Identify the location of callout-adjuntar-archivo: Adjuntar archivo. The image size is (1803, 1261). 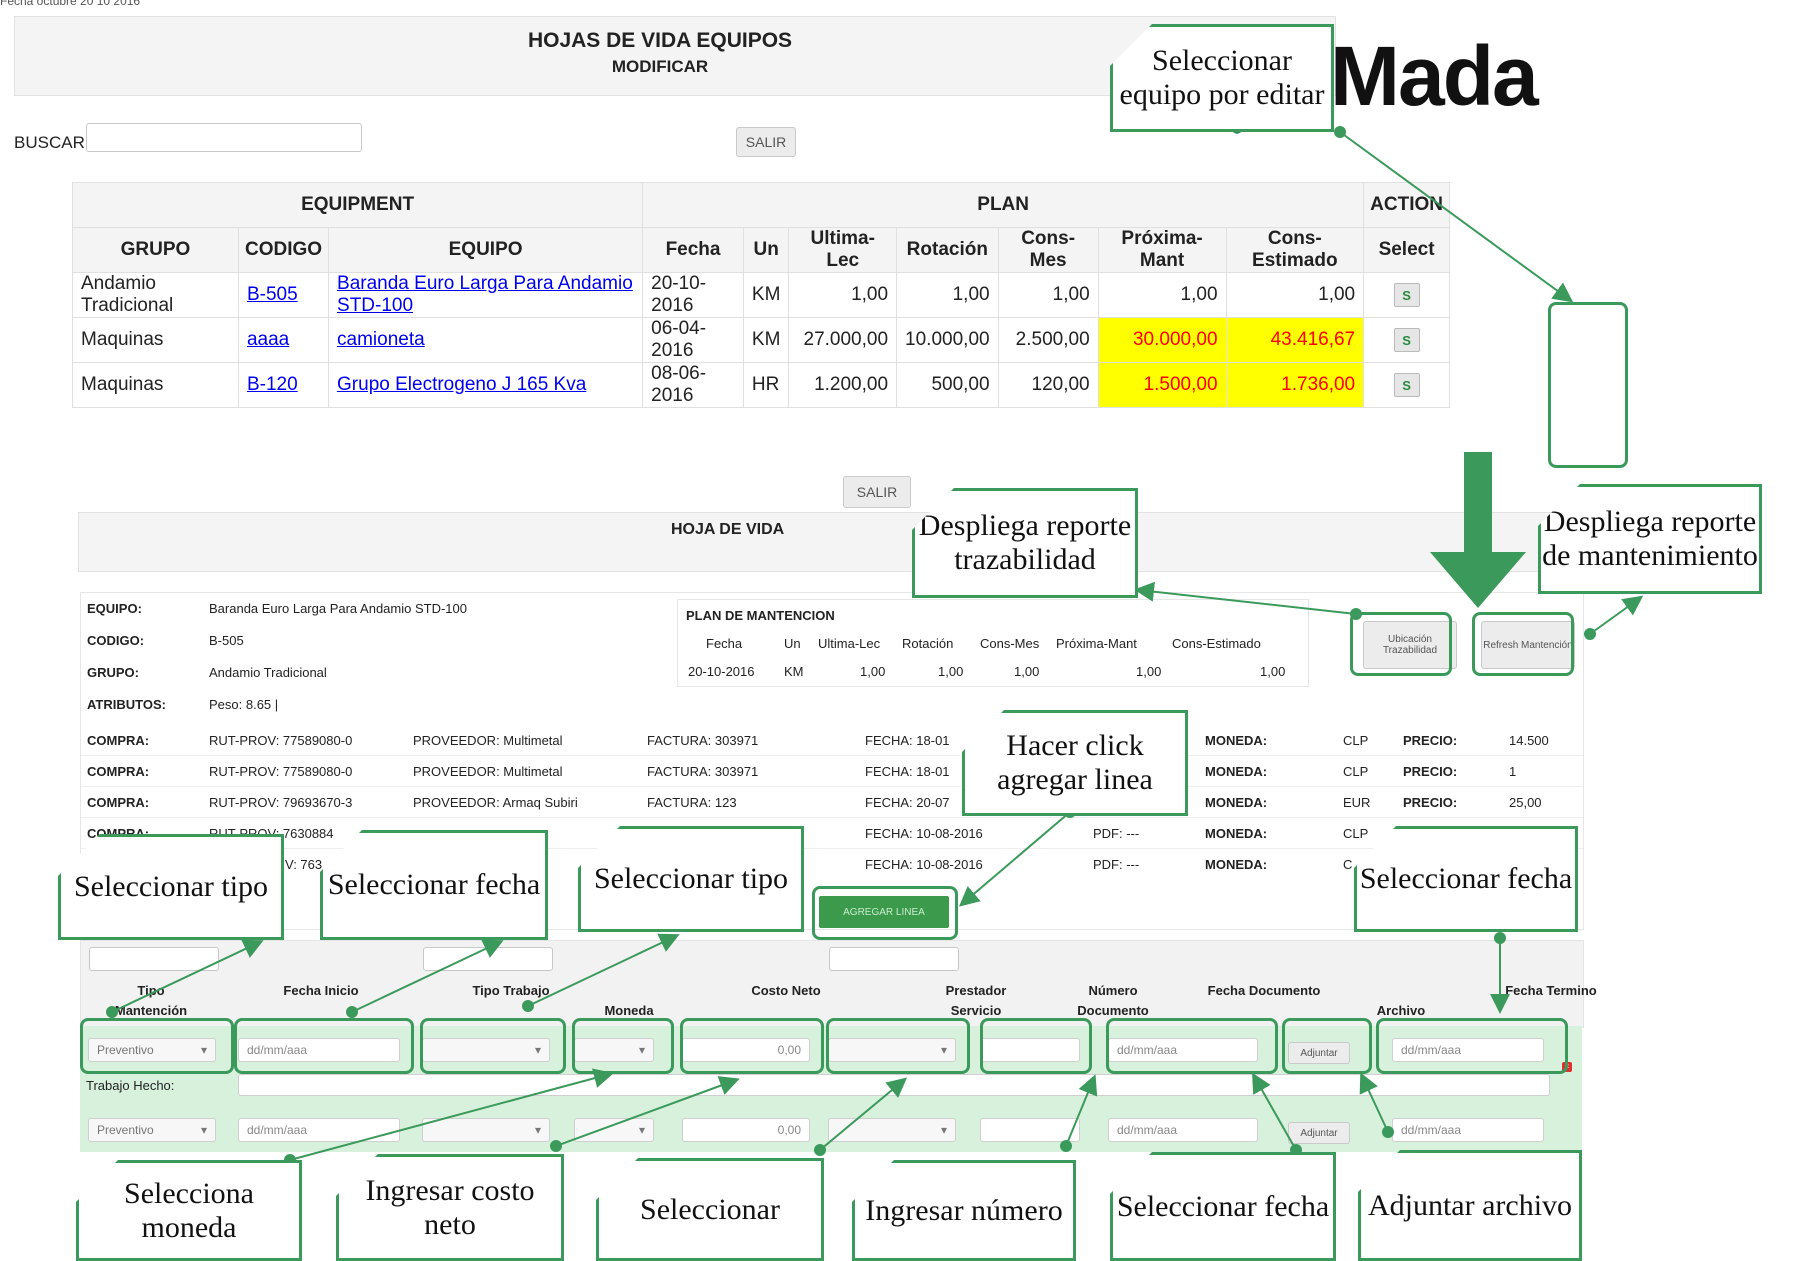
(1470, 1205).